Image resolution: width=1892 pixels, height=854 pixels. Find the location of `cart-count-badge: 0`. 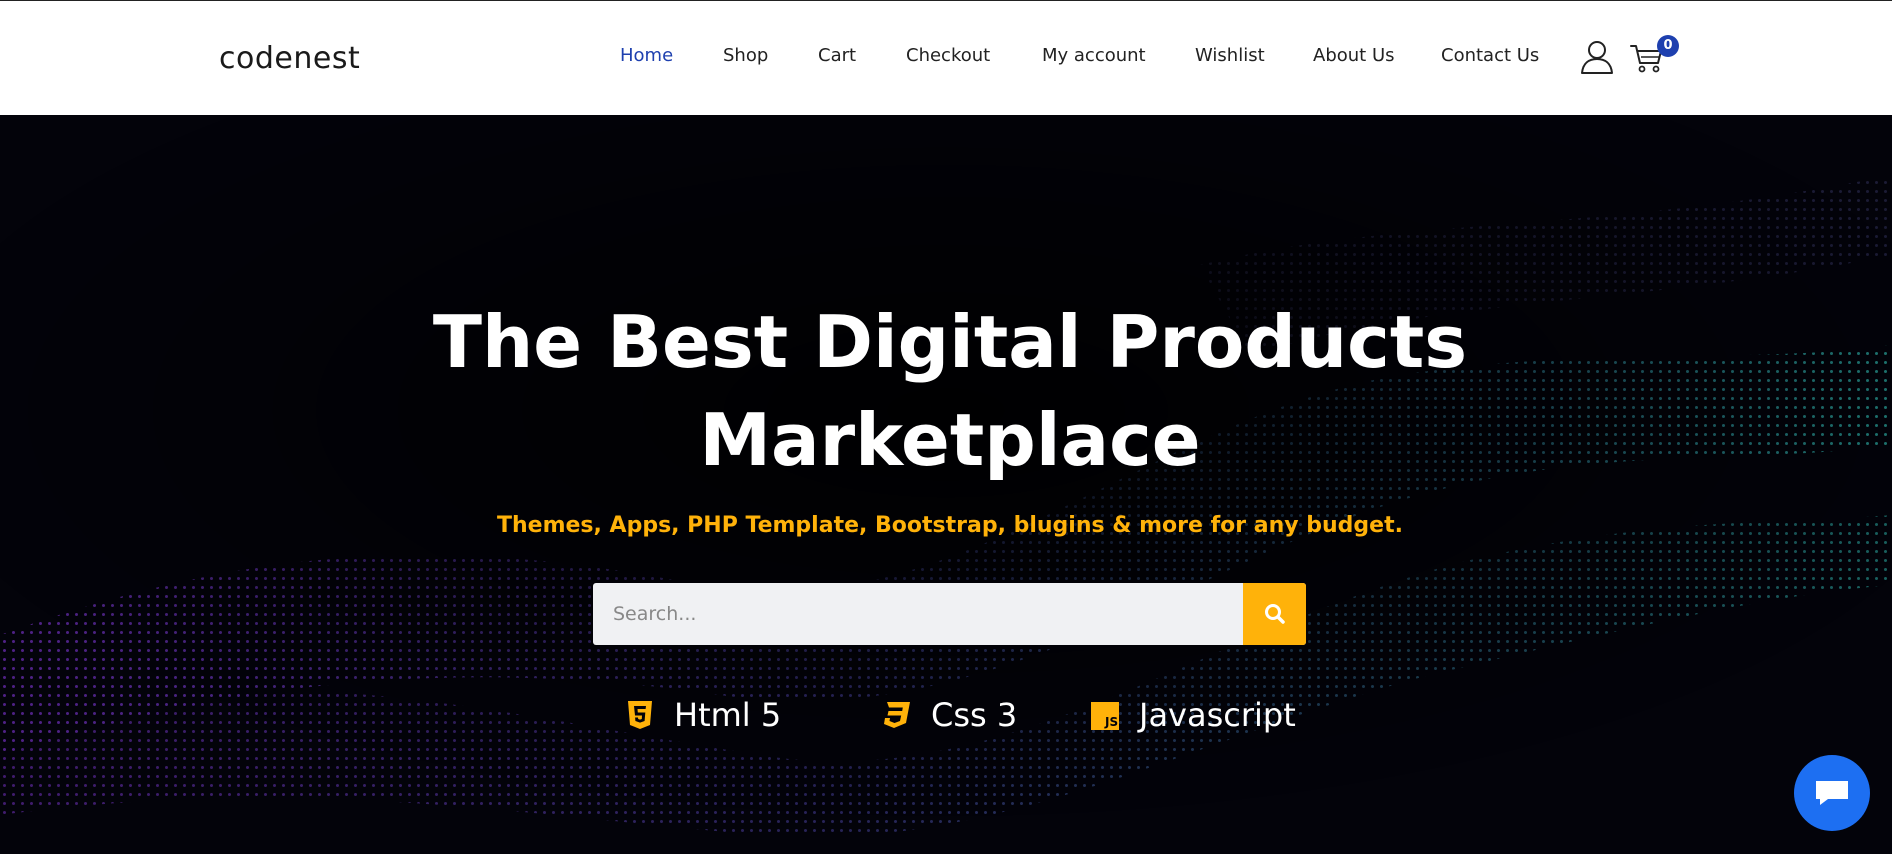

cart-count-badge: 0 is located at coordinates (1668, 46).